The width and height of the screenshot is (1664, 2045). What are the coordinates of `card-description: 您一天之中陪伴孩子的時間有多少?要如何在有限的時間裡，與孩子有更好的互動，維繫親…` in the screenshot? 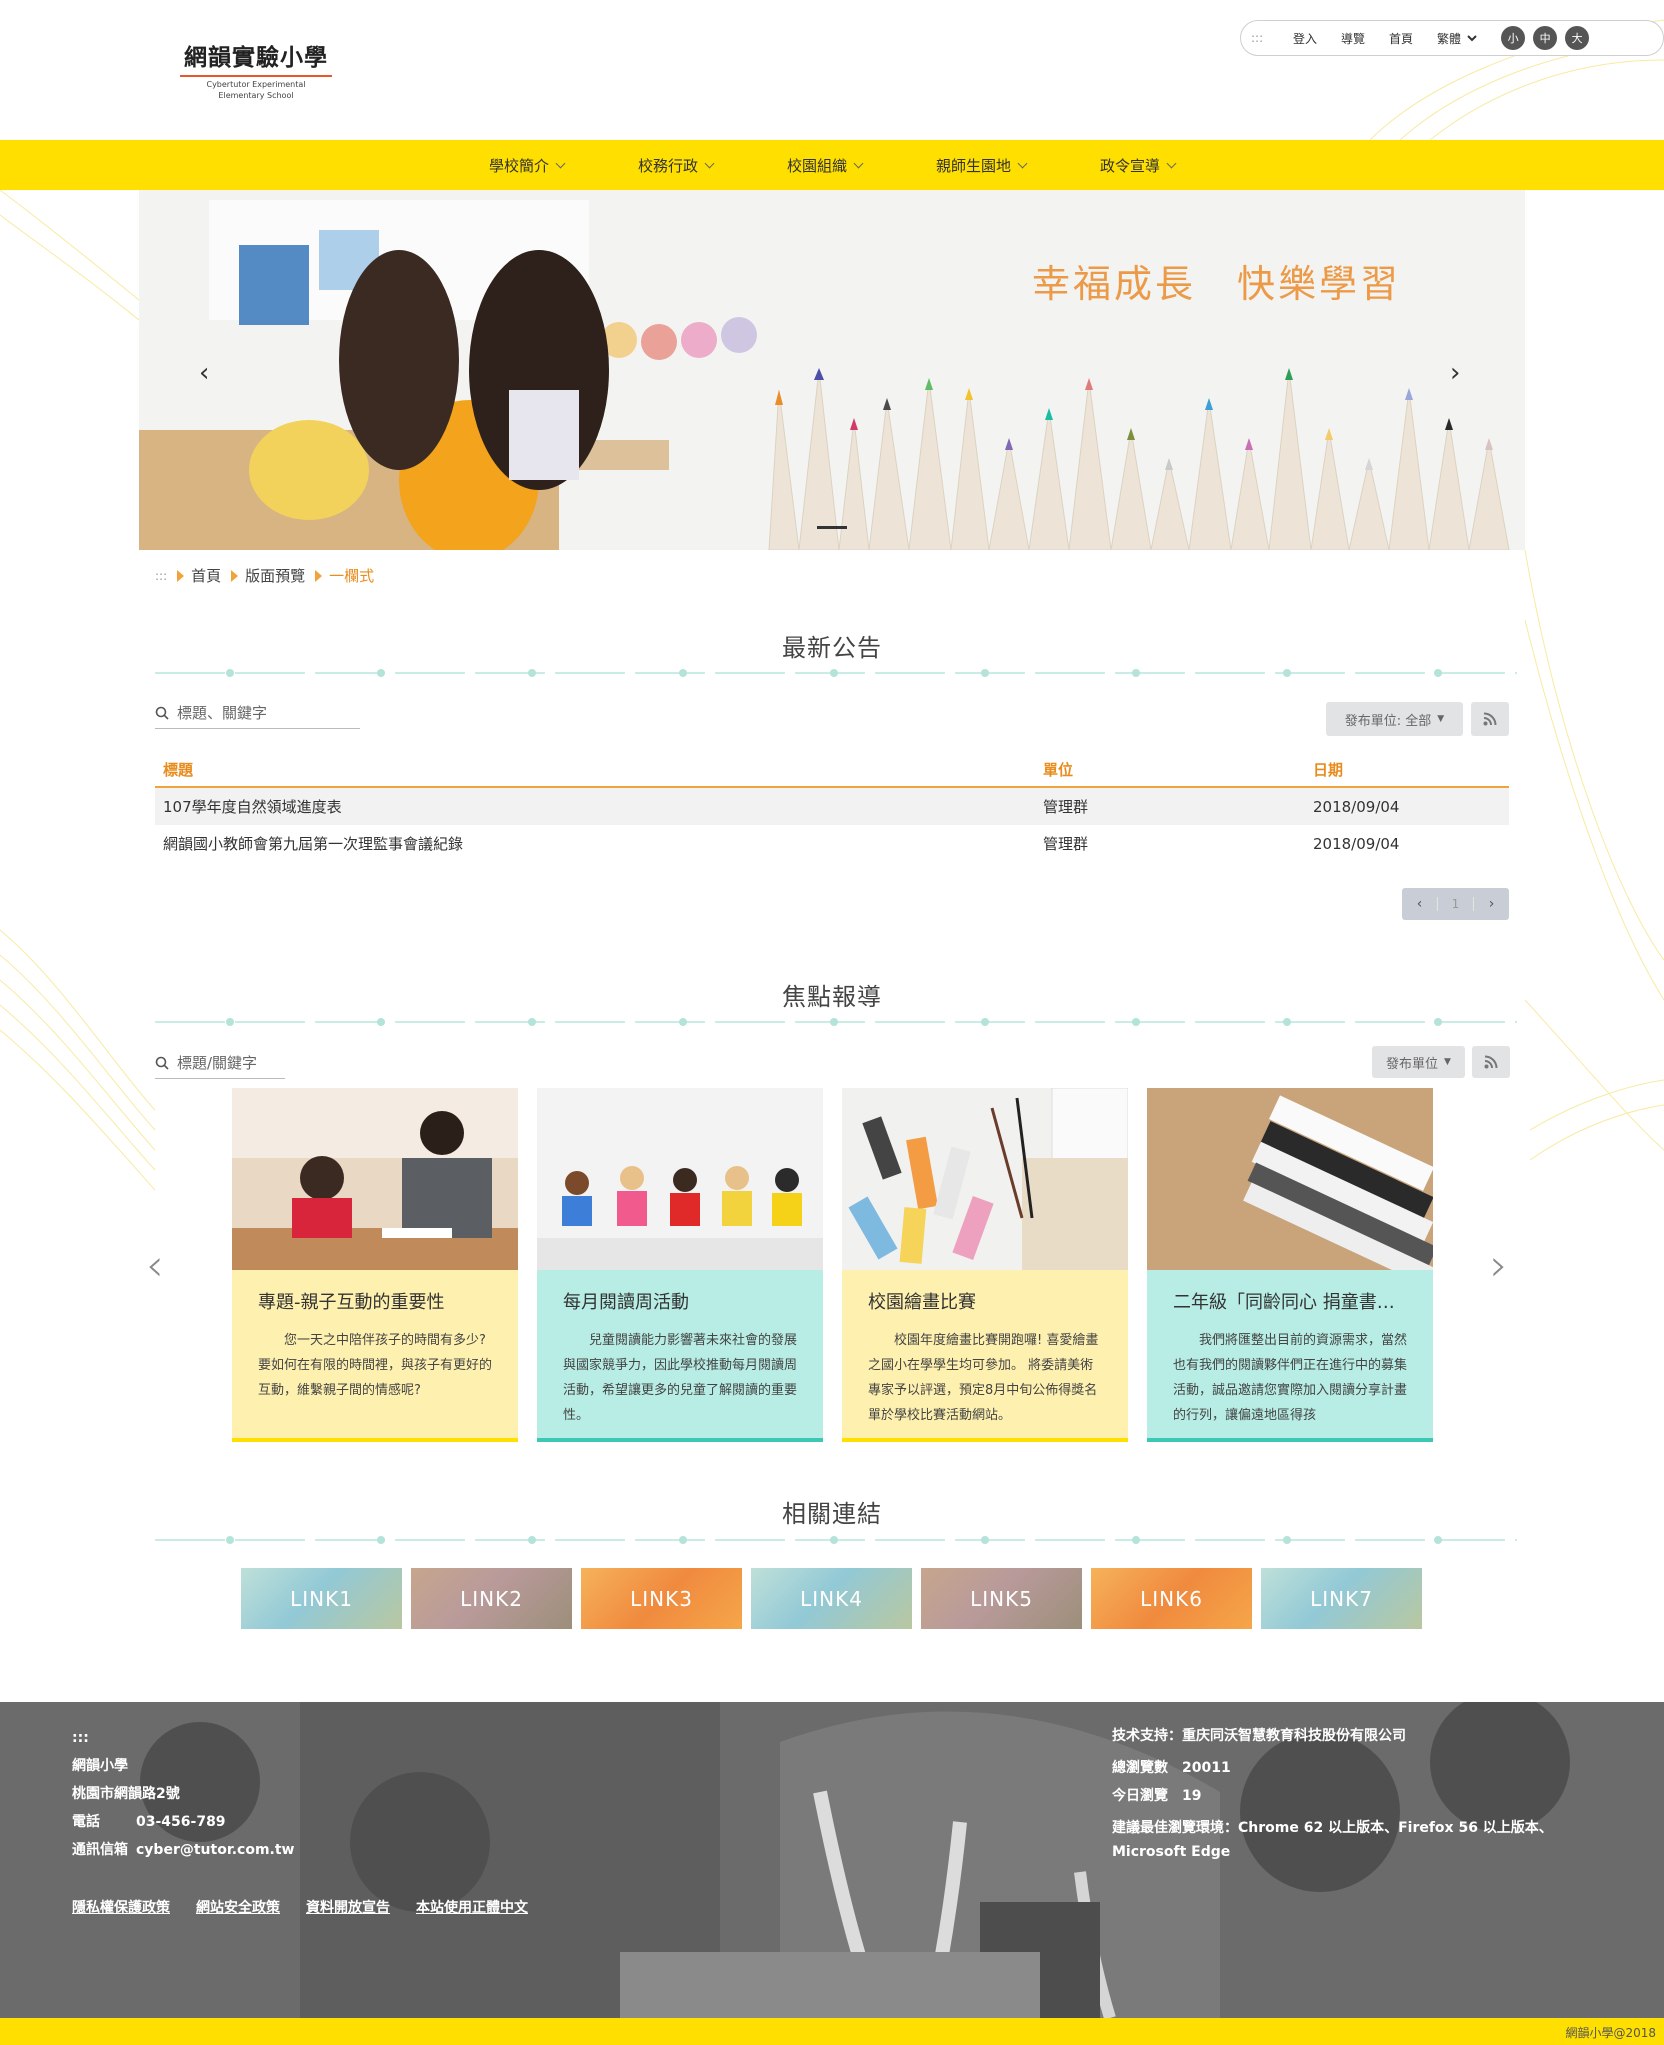 It's located at (375, 1365).